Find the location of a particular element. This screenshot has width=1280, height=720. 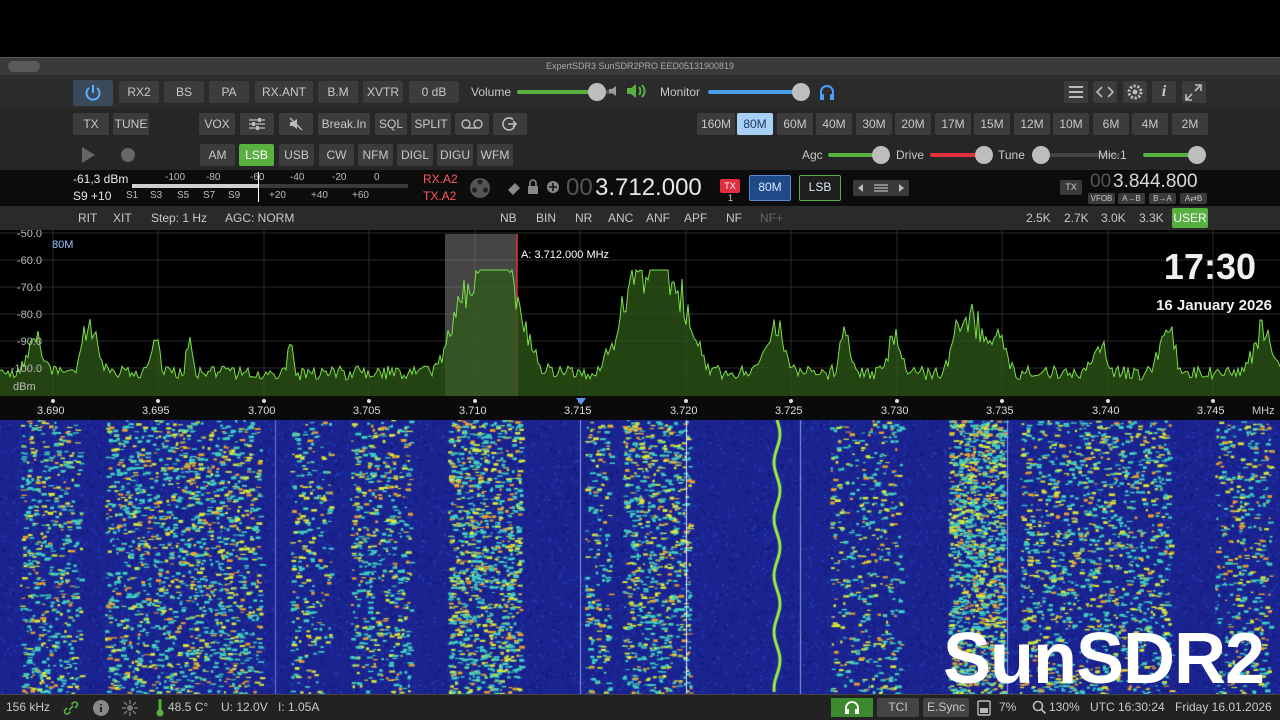

link-icon is located at coordinates (71, 708).